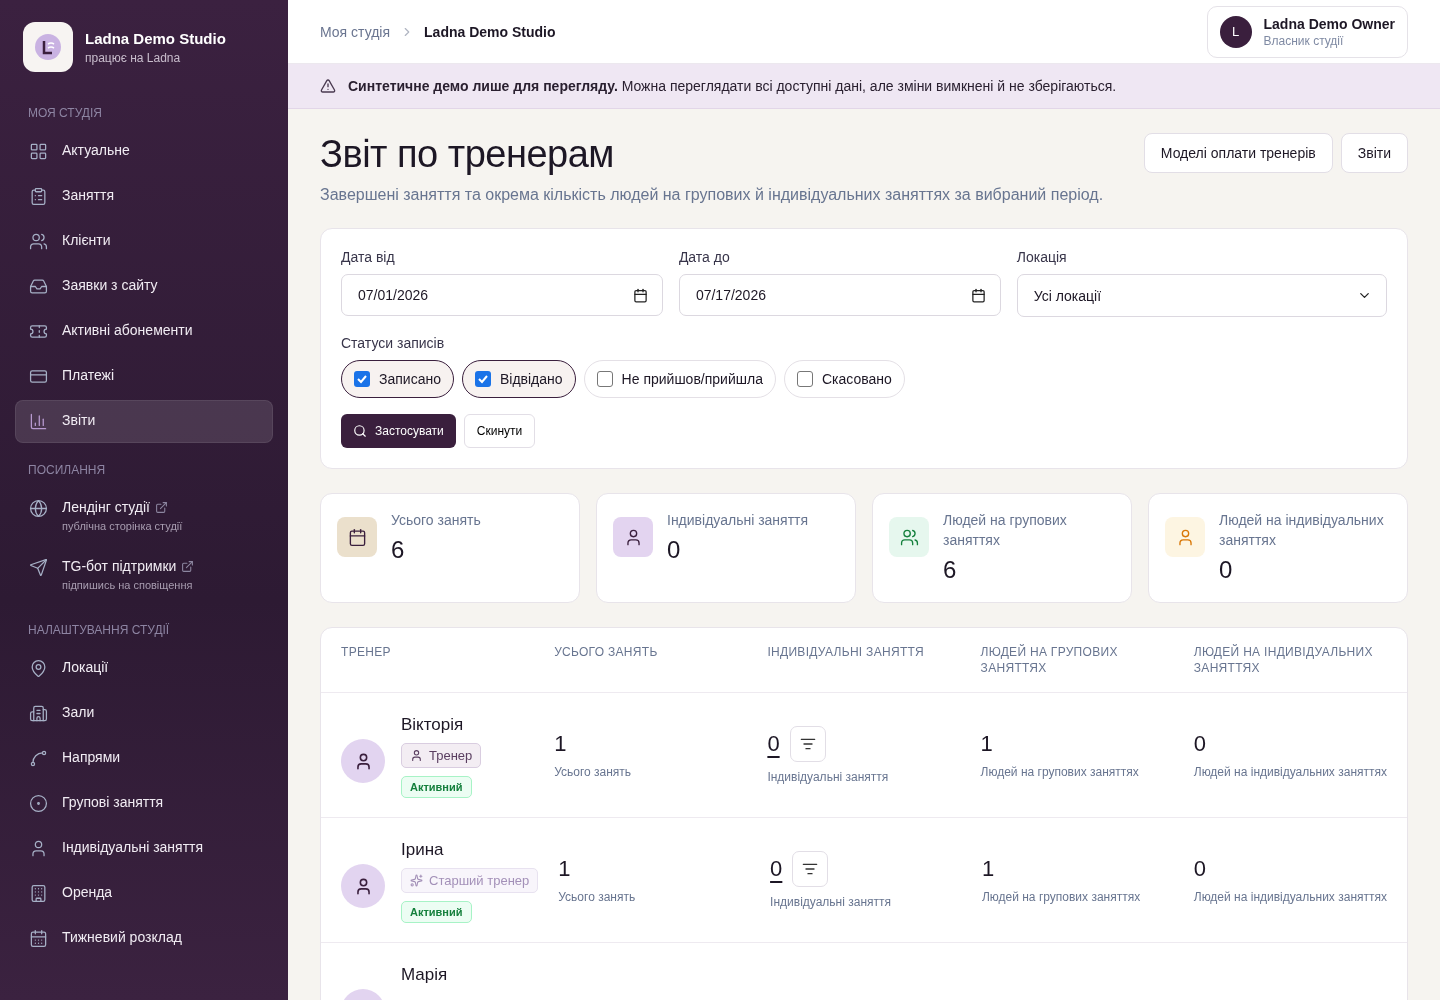  I want to click on sidebar-item: Платежі, so click(144, 376).